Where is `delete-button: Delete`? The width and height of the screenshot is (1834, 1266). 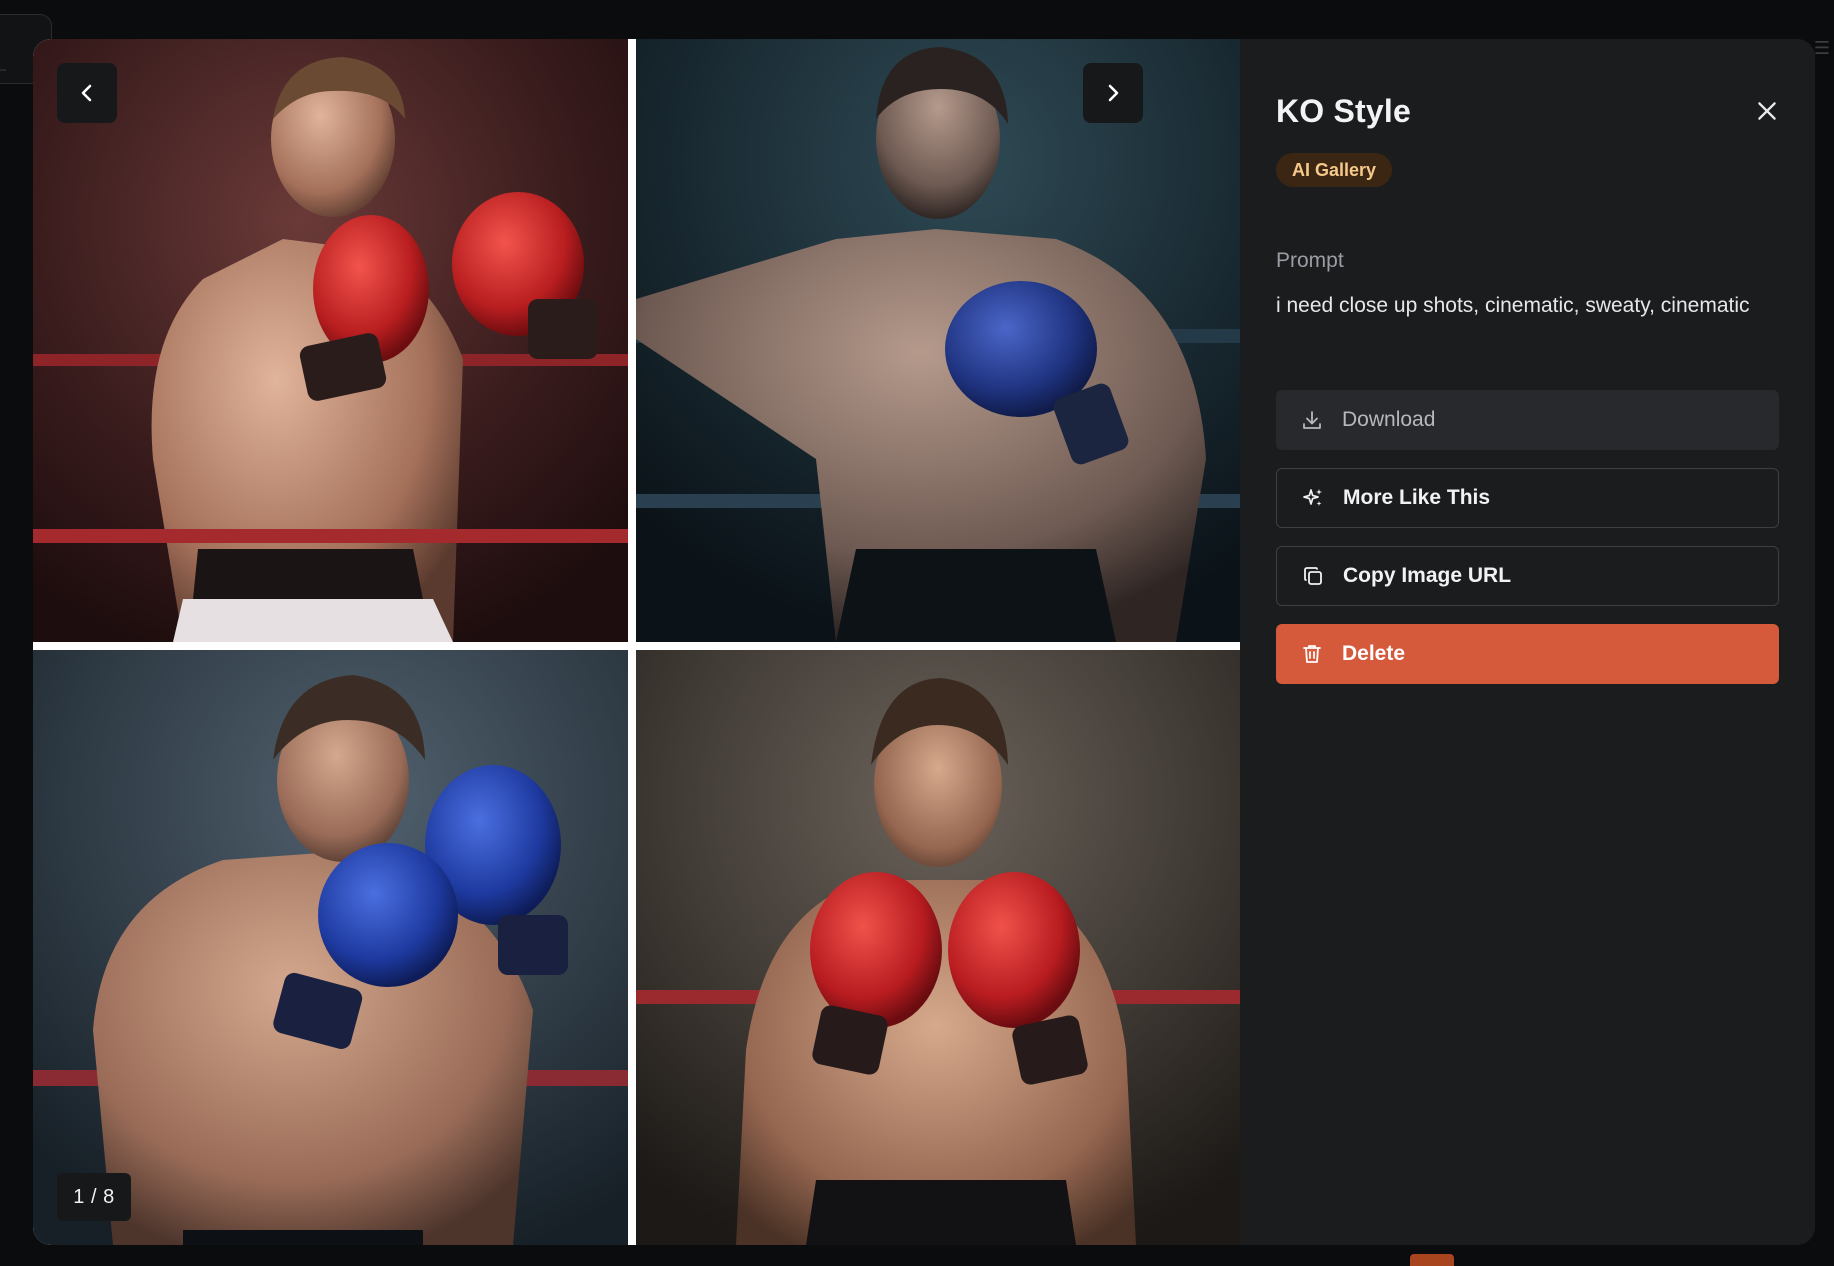
delete-button: Delete is located at coordinates (1527, 654).